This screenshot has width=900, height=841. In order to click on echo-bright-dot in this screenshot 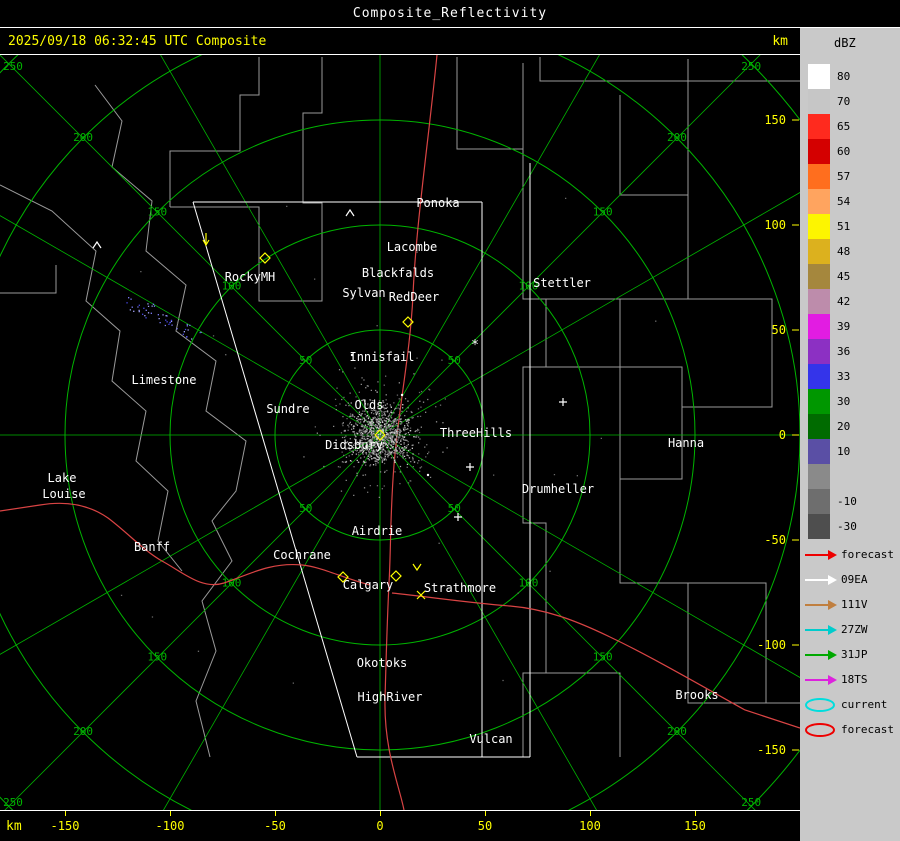, I will do `click(402, 395)`.